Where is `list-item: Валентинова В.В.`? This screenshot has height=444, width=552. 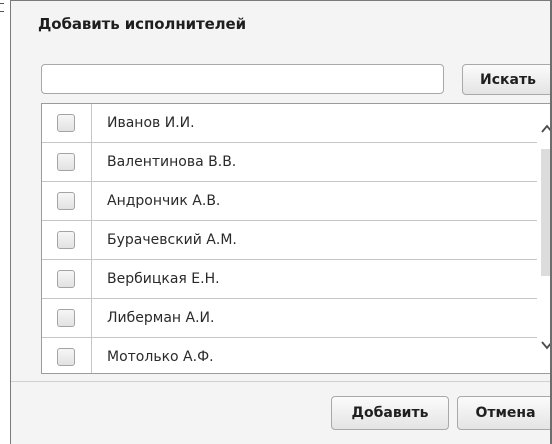
list-item: Валентинова В.В. is located at coordinates (290, 162).